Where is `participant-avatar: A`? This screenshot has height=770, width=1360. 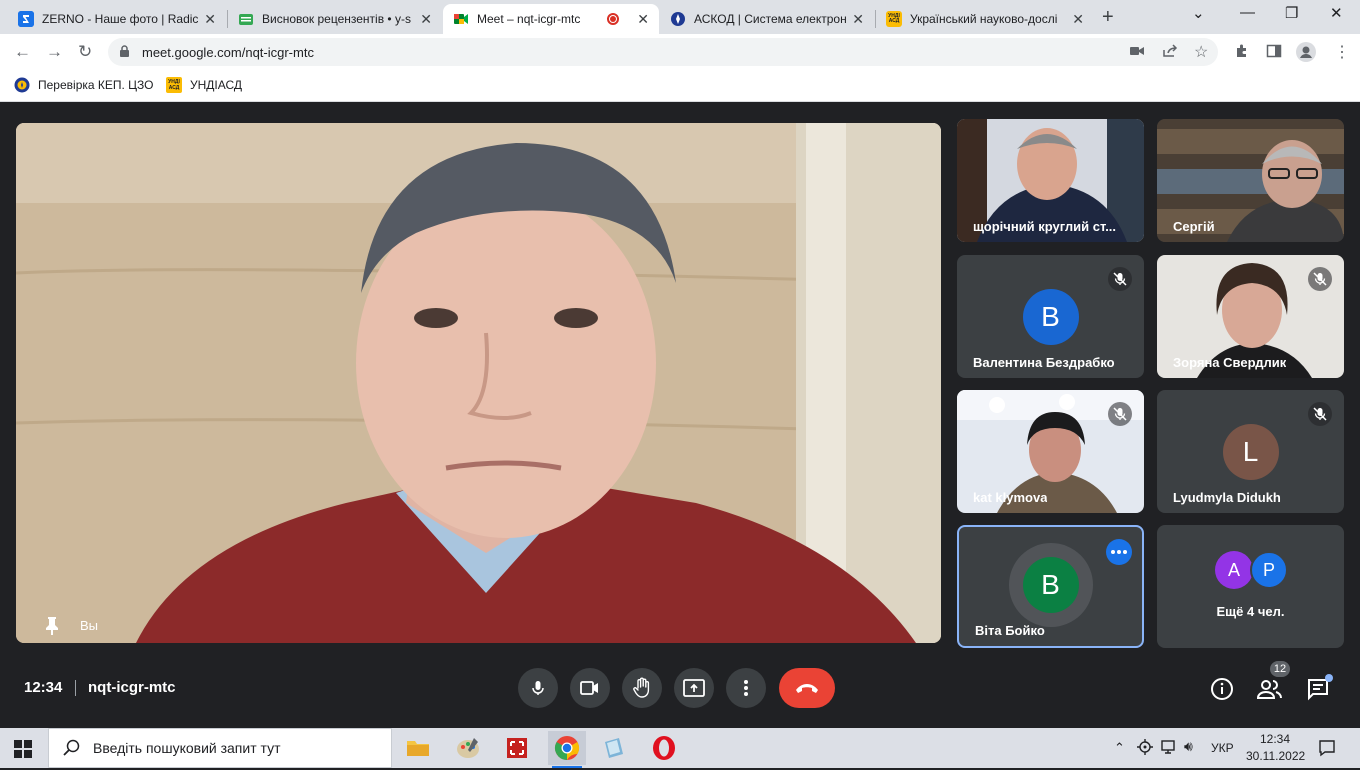
participant-avatar: A is located at coordinates (1234, 570).